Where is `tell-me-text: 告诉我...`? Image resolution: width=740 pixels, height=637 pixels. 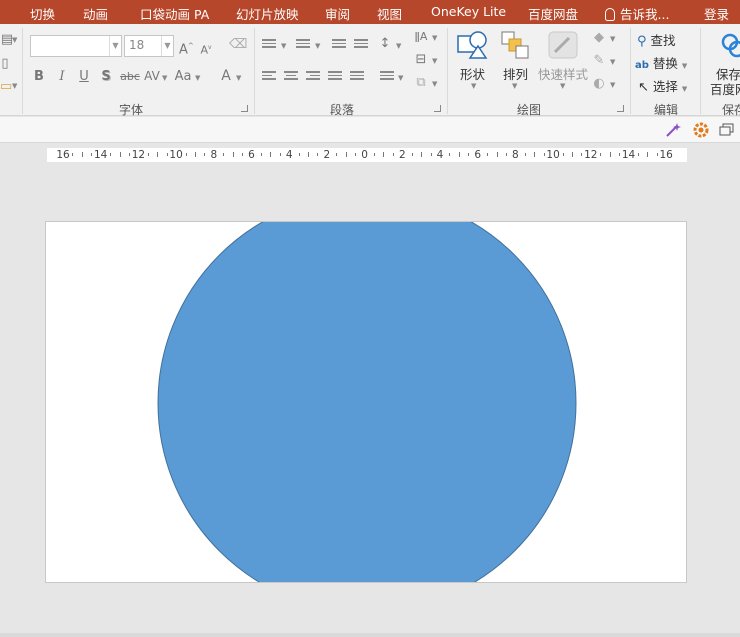 tell-me-text: 告诉我... is located at coordinates (645, 14).